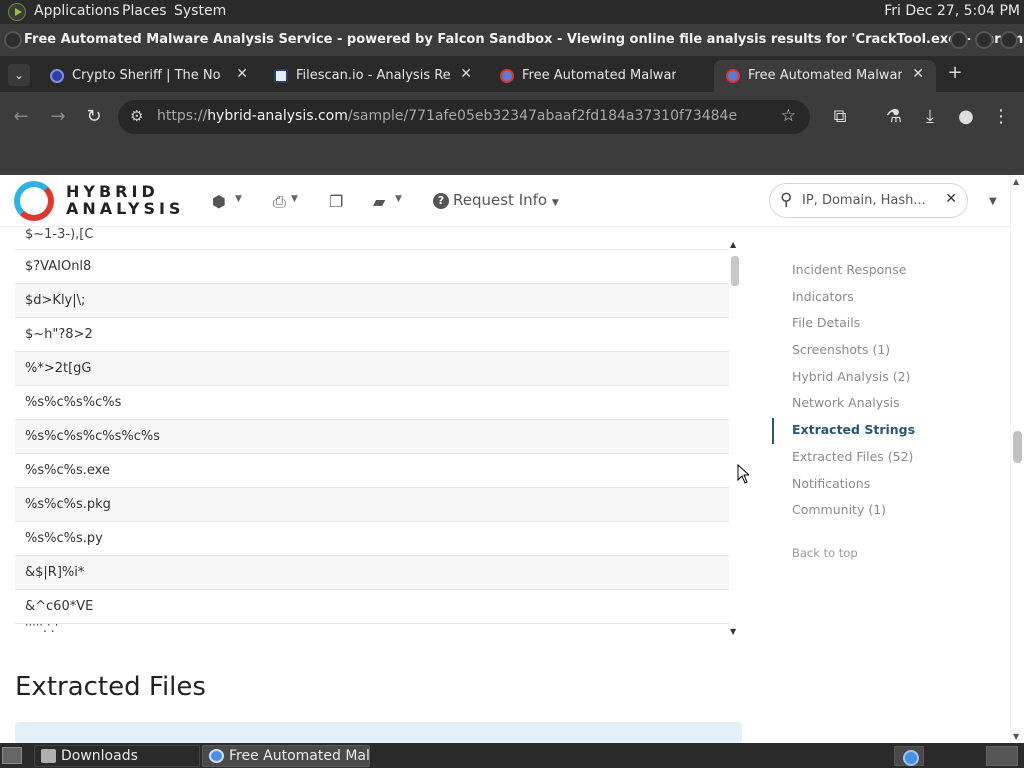 The image size is (1024, 768). What do you see at coordinates (887, 326) in the screenshot?
I see `nav-file-details: File Details` at bounding box center [887, 326].